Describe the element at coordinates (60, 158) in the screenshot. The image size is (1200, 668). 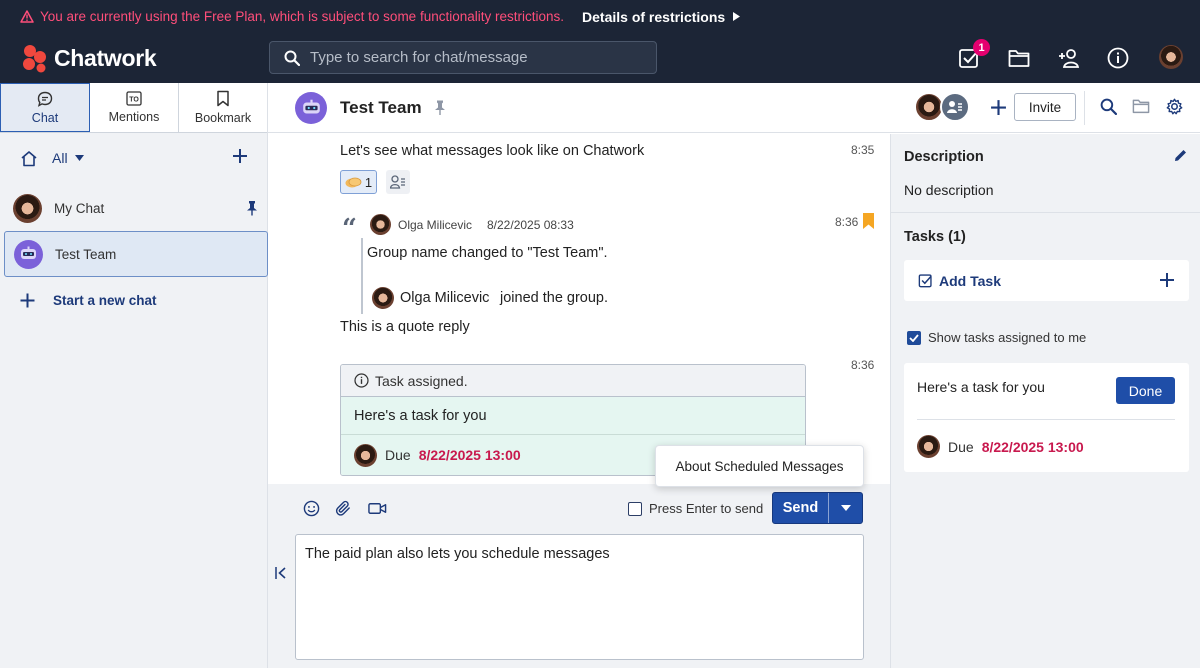
I see `filter-label: All` at that location.